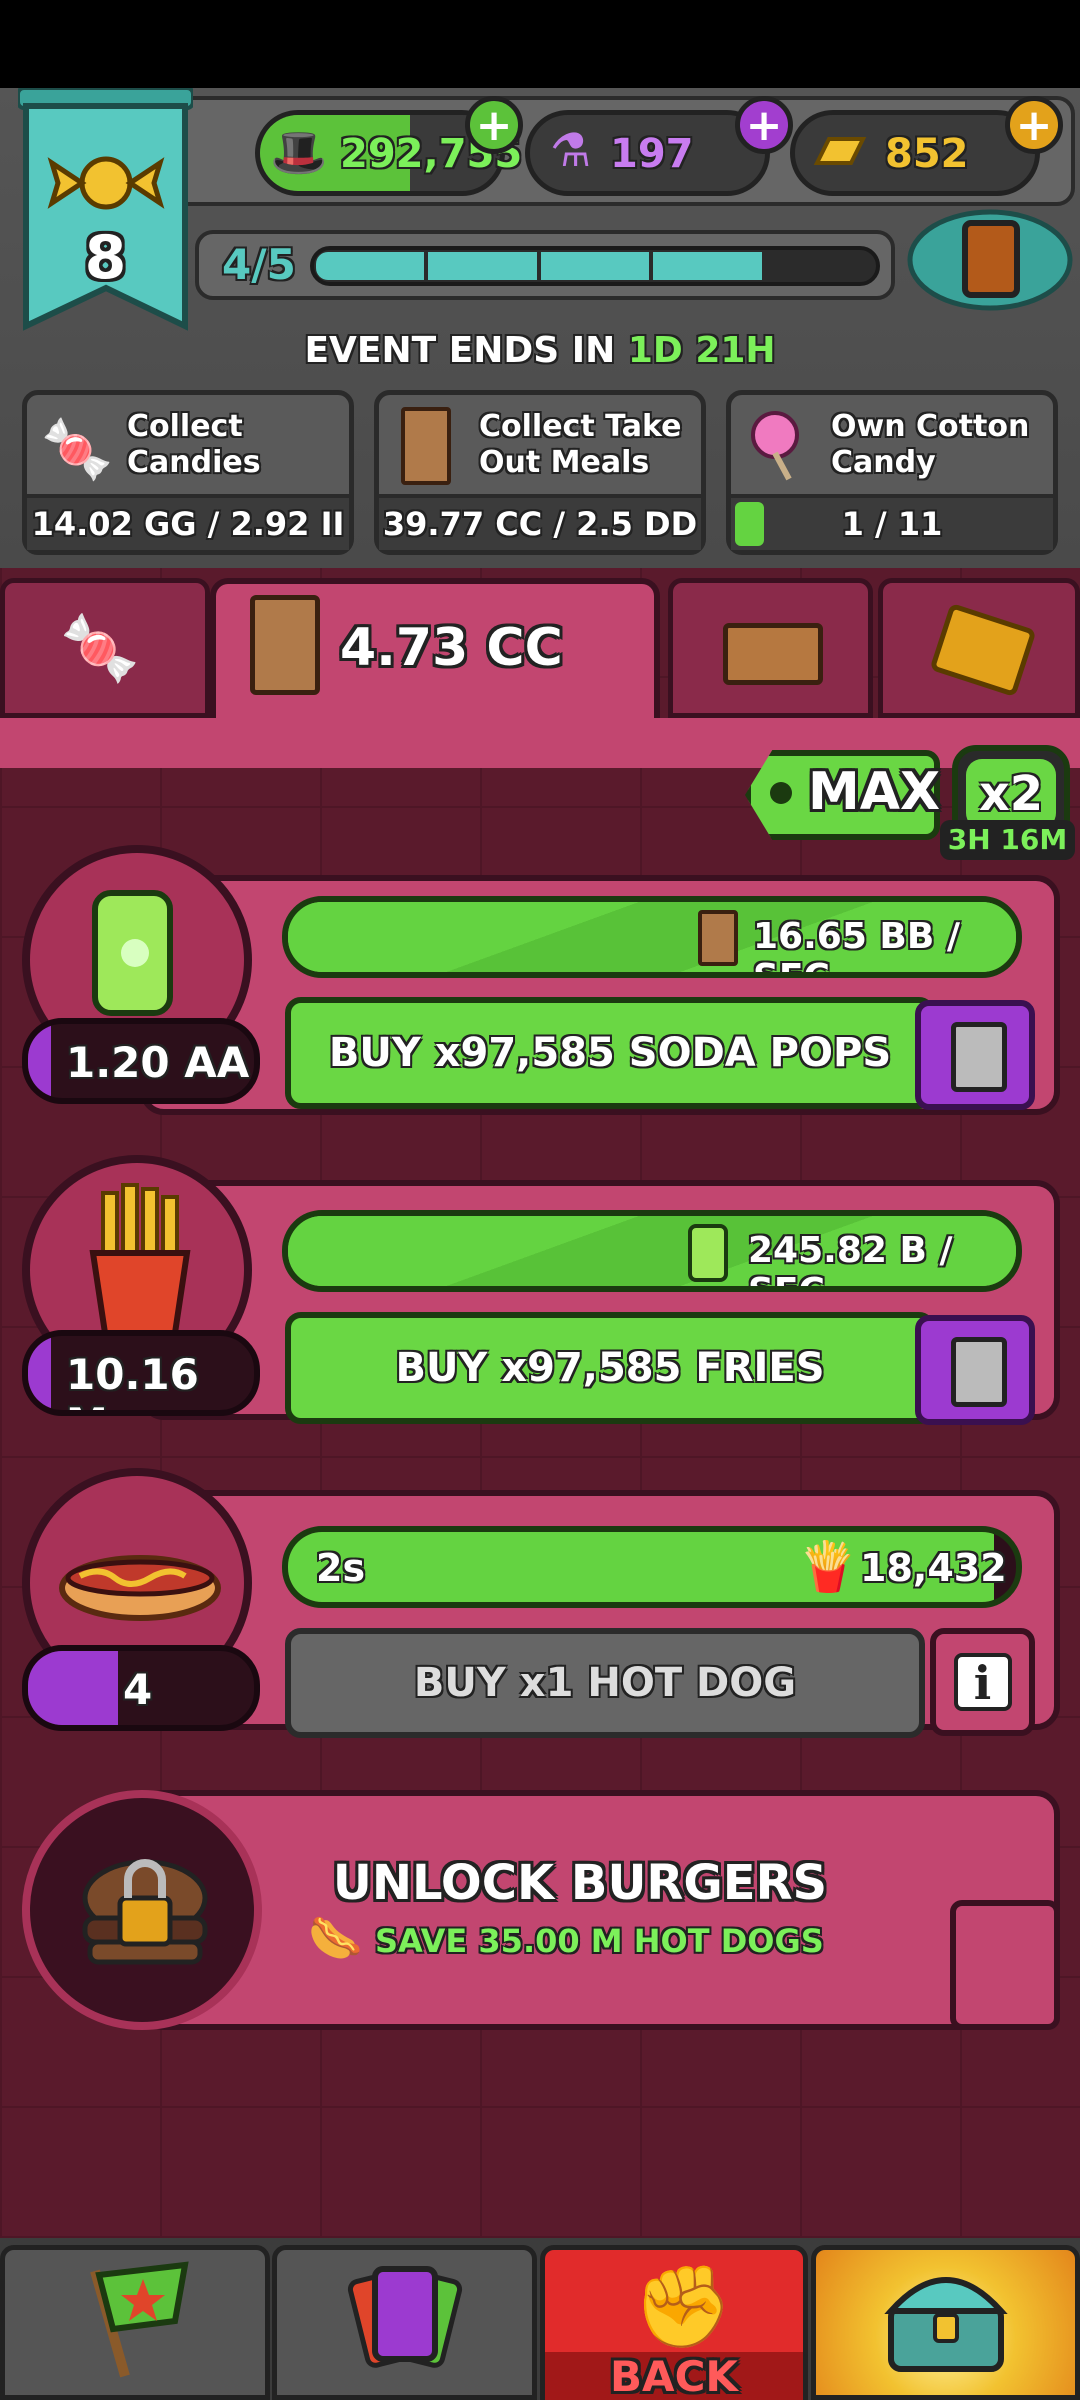  I want to click on unlock-panel-corner, so click(1005, 1965).